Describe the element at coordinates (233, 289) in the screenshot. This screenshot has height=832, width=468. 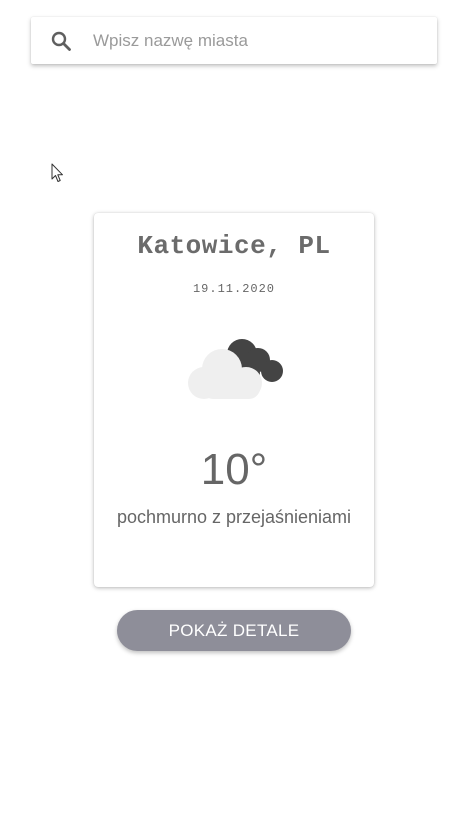
I see `weather-date: 19.11.2020` at that location.